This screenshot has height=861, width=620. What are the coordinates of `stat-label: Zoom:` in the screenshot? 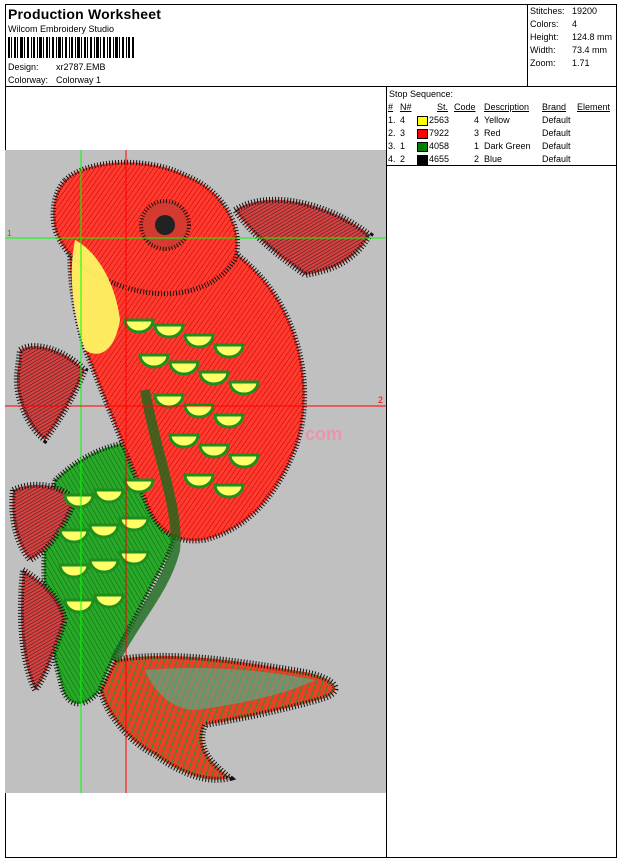 It's located at (543, 63).